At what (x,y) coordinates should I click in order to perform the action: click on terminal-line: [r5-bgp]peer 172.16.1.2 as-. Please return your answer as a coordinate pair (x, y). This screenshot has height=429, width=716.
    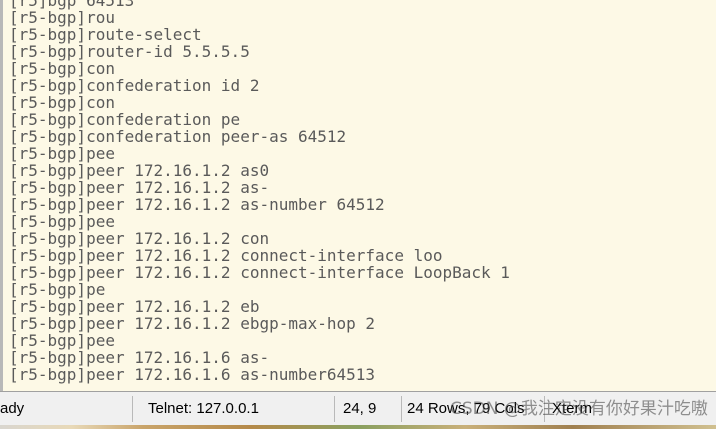
    Looking at the image, I should click on (139, 187).